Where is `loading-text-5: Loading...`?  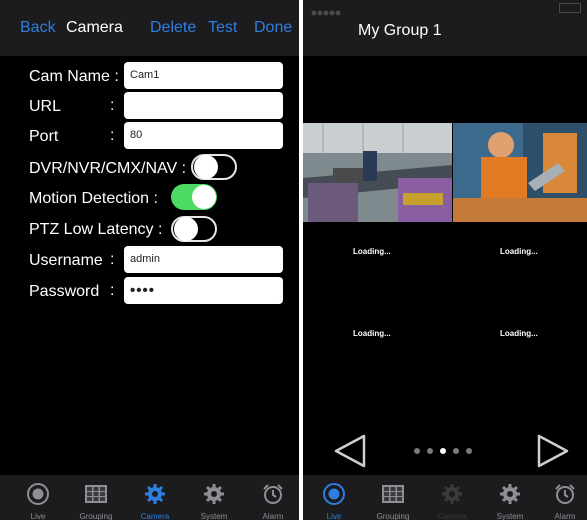
loading-text-5: Loading... is located at coordinates (372, 333).